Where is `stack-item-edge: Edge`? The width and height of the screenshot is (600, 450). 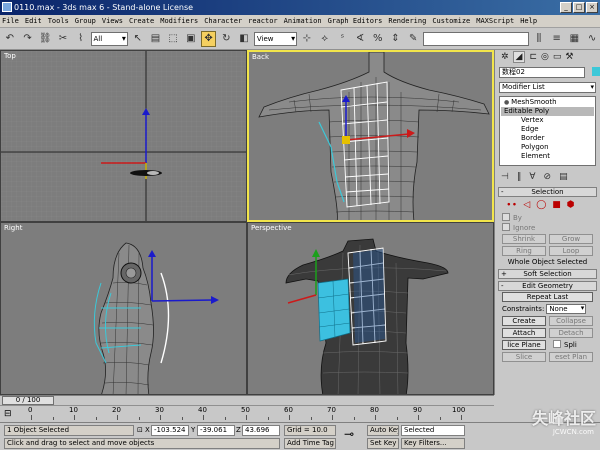
stack-item-edge: Edge is located at coordinates (547, 129).